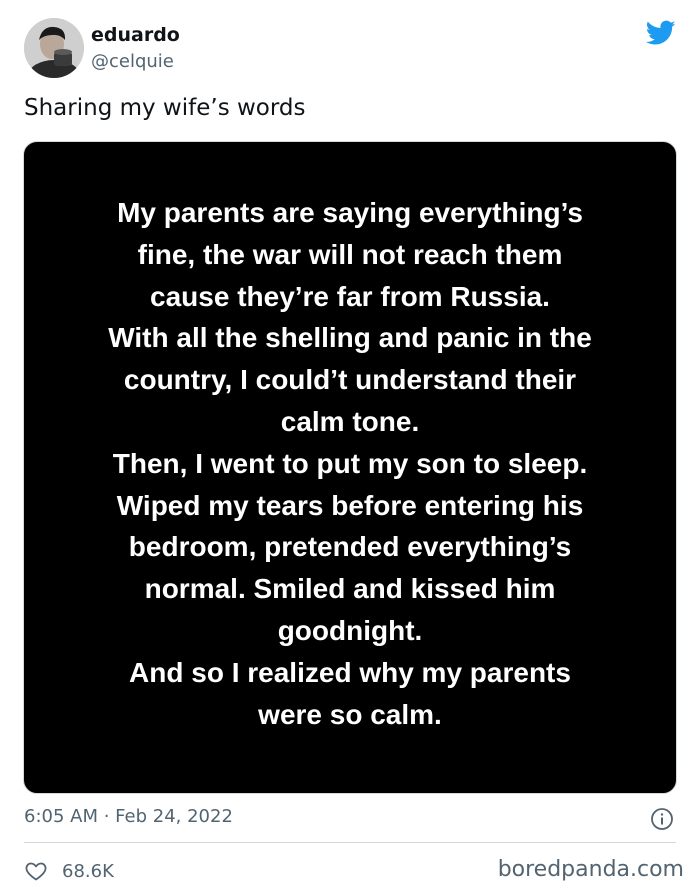 The width and height of the screenshot is (700, 896). Describe the element at coordinates (350, 842) in the screenshot. I see `divider` at that location.